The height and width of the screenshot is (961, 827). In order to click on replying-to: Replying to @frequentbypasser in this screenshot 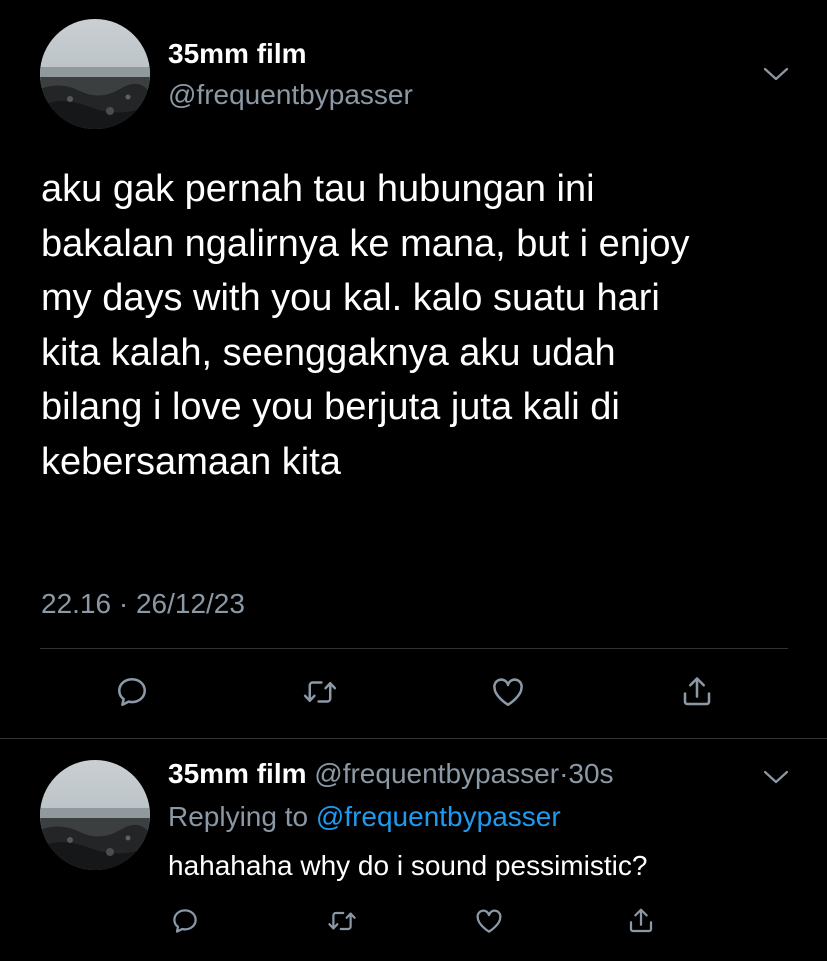, I will do `click(364, 817)`.